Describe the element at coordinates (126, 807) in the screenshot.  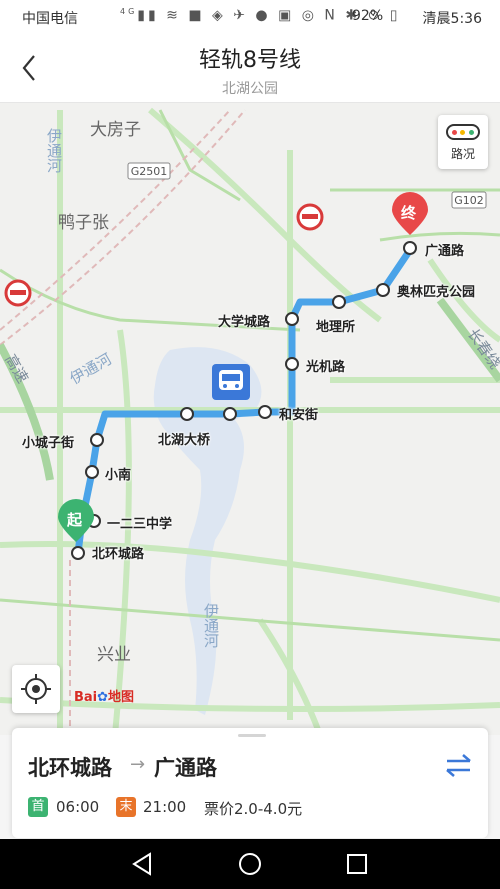
I see `last-train-badge: 末` at that location.